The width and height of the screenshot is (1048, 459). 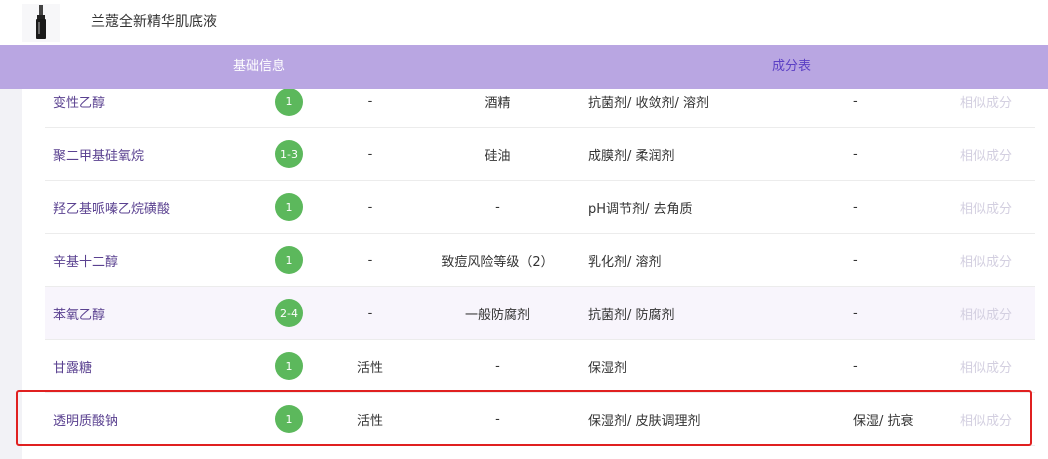 I want to click on product-title: 兰蔻全新精华肌底液, so click(x=154, y=22).